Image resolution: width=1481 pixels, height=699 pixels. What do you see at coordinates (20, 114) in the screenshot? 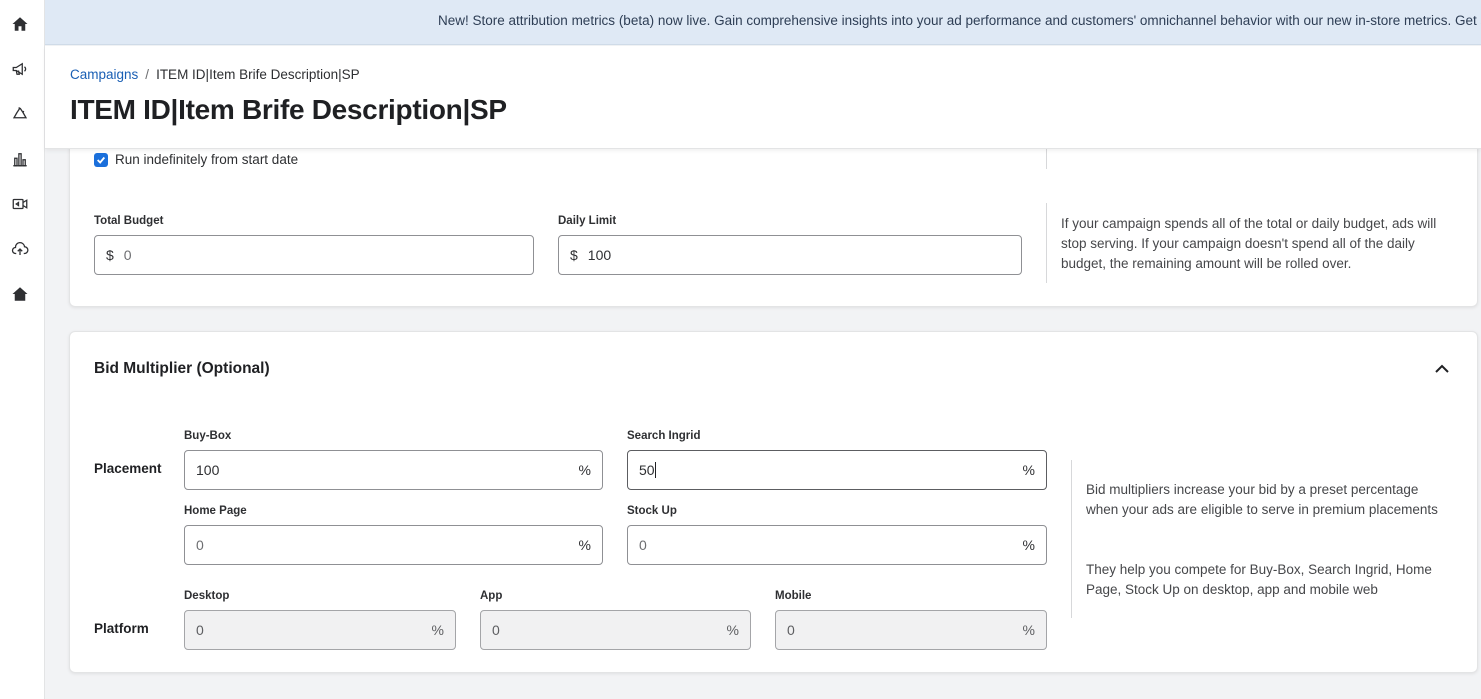
I see `recycle-icon` at bounding box center [20, 114].